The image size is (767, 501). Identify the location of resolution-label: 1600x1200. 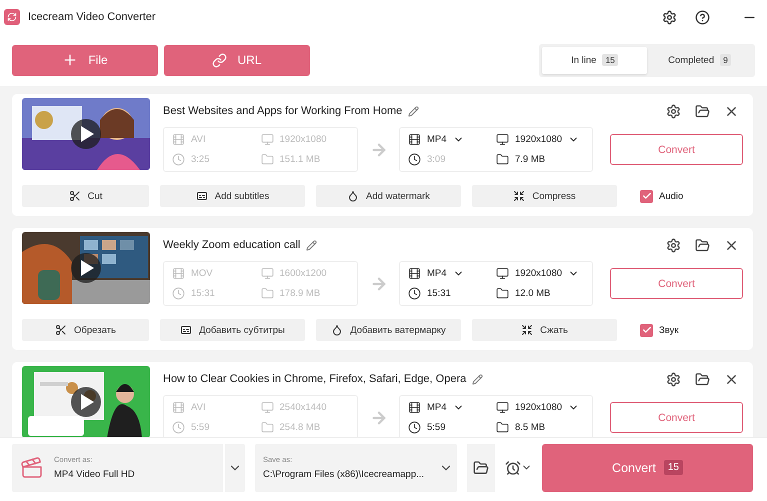
(304, 273).